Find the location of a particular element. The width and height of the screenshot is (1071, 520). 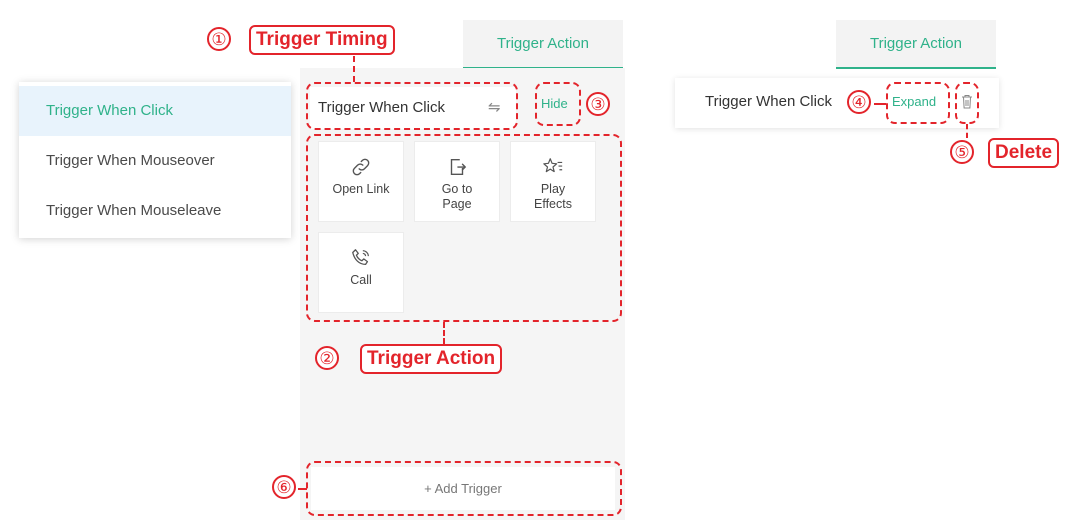

tab-trigger-action: Trigger Action is located at coordinates (543, 44).